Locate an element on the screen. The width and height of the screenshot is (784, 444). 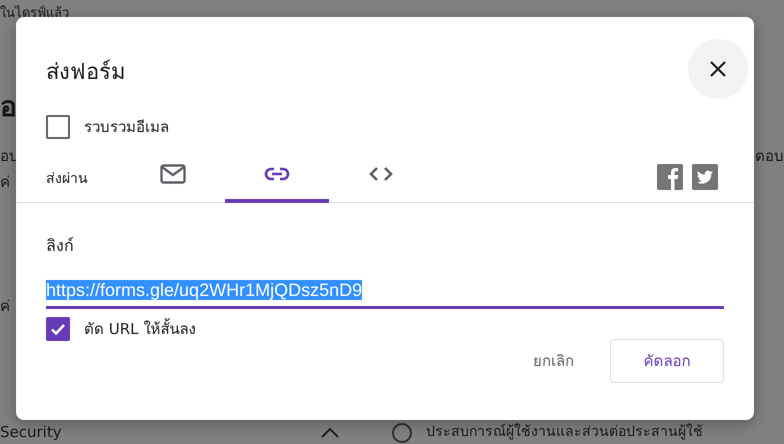
cancel-button: ยกเลิก is located at coordinates (553, 361).